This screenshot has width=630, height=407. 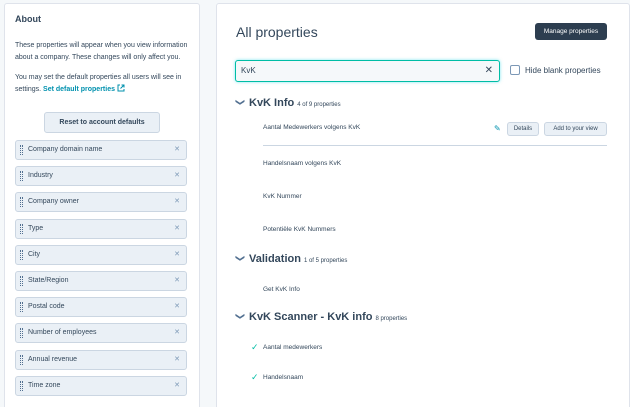 I want to click on search-input: KvK ✕, so click(x=367, y=71).